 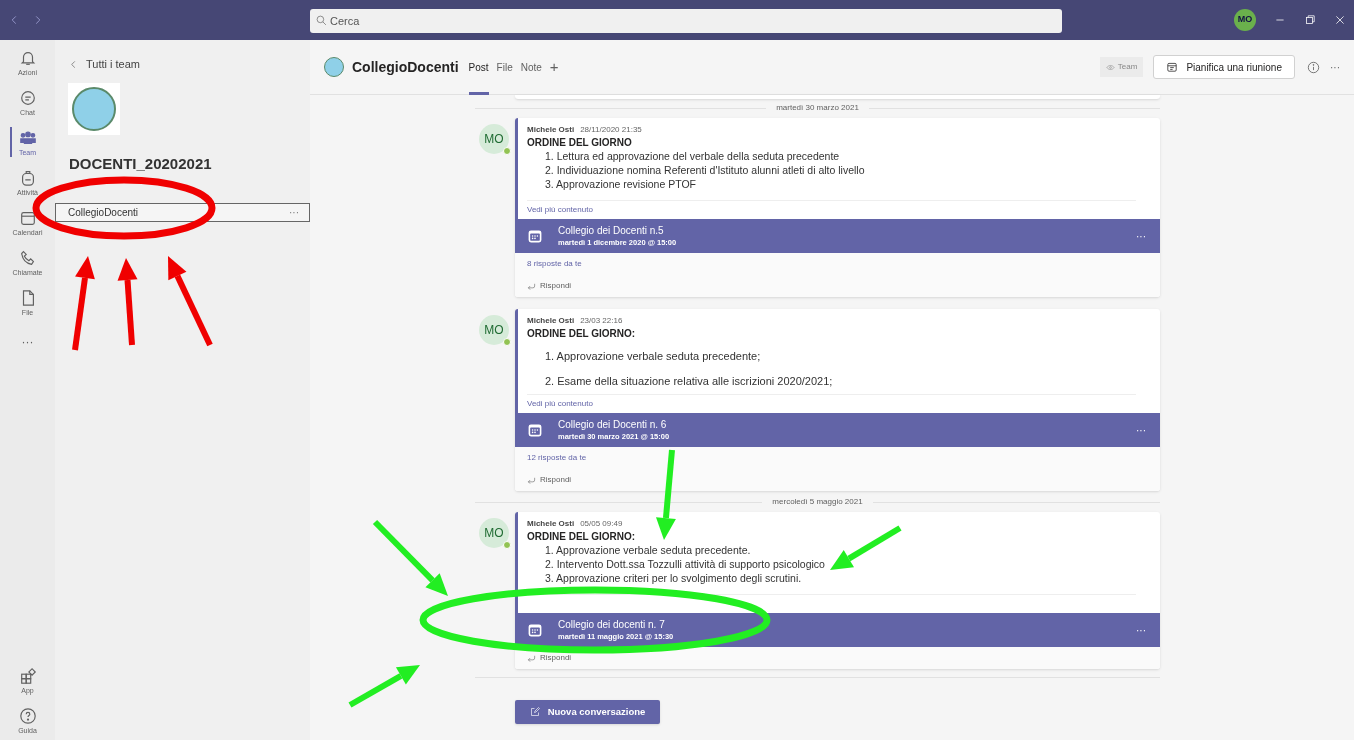 I want to click on agenda-item: 2. Esame della situazione relativa alle iscrizioni 2020/2021;, so click(x=689, y=381).